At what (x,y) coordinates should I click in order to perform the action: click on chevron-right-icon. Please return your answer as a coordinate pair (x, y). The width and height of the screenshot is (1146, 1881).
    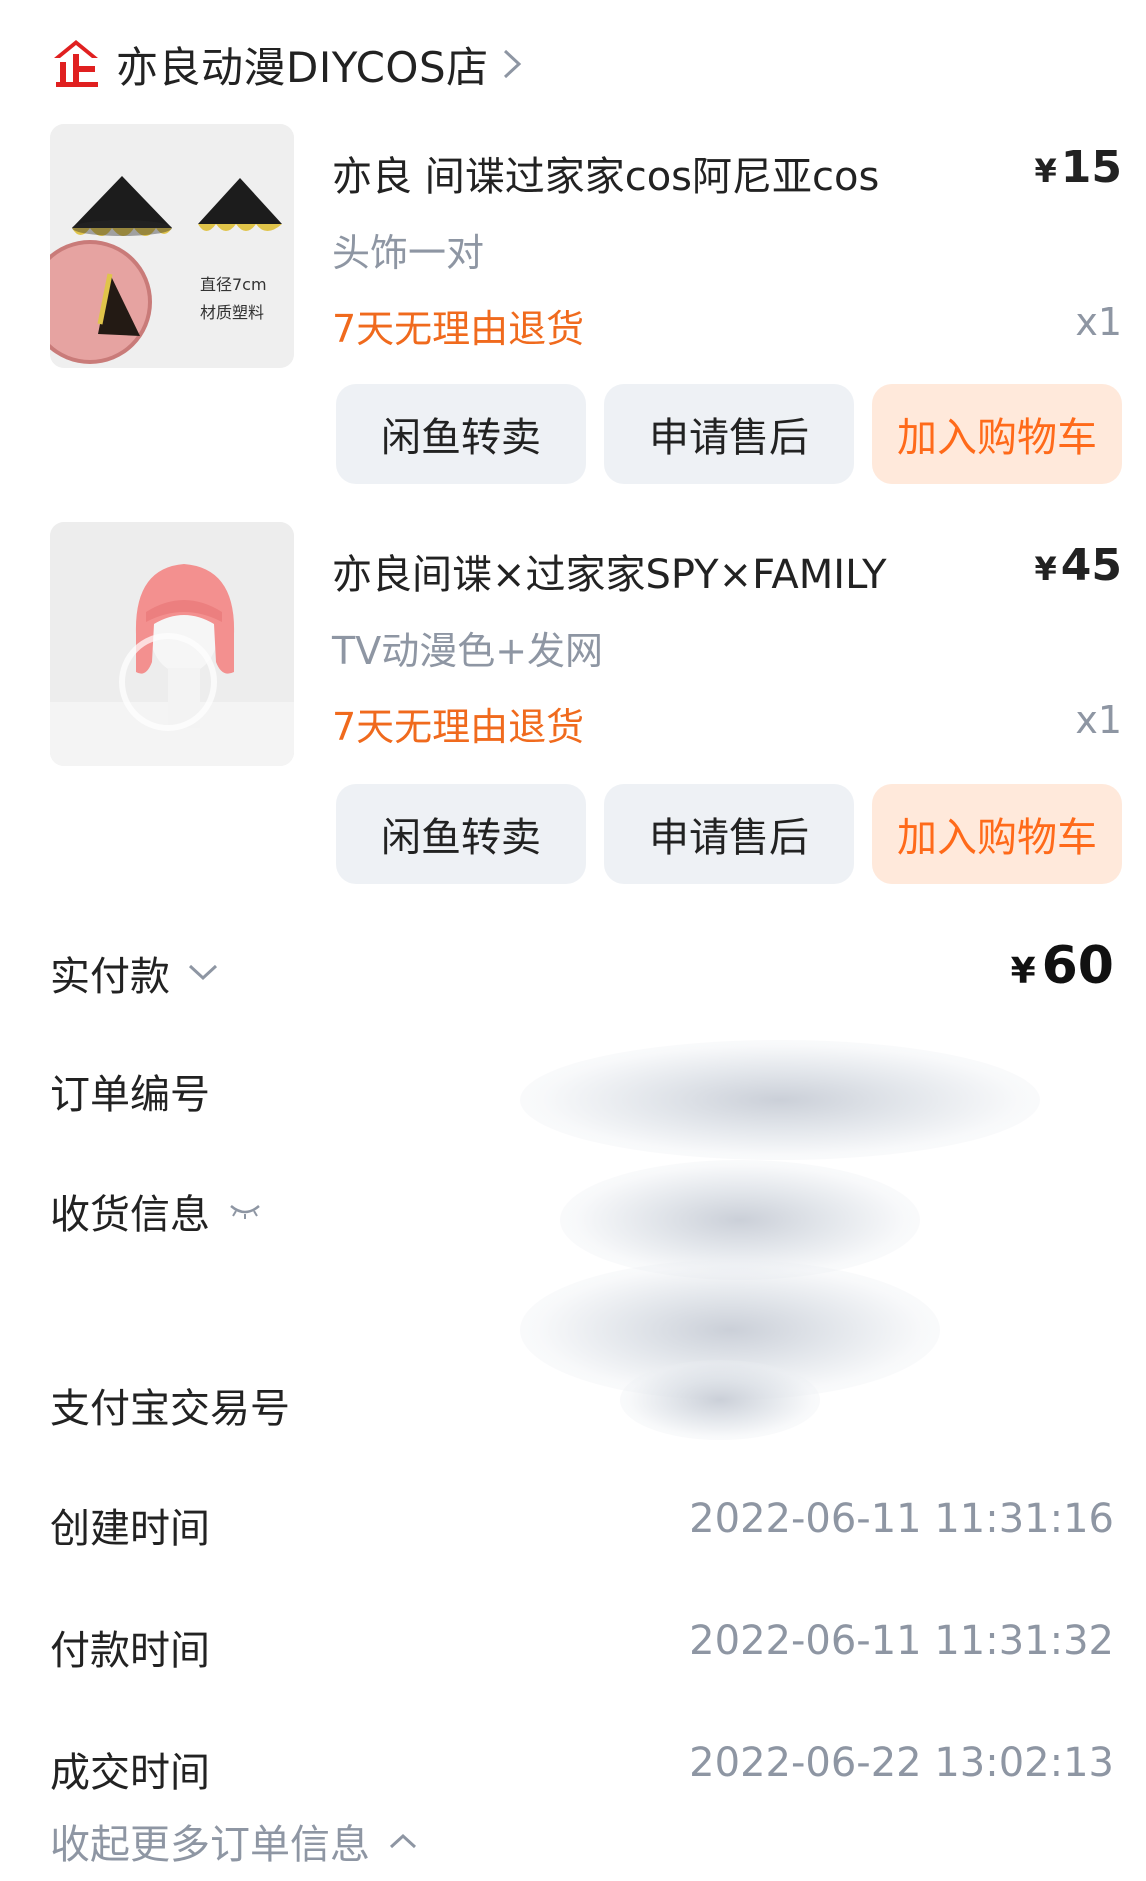
    Looking at the image, I should click on (512, 64).